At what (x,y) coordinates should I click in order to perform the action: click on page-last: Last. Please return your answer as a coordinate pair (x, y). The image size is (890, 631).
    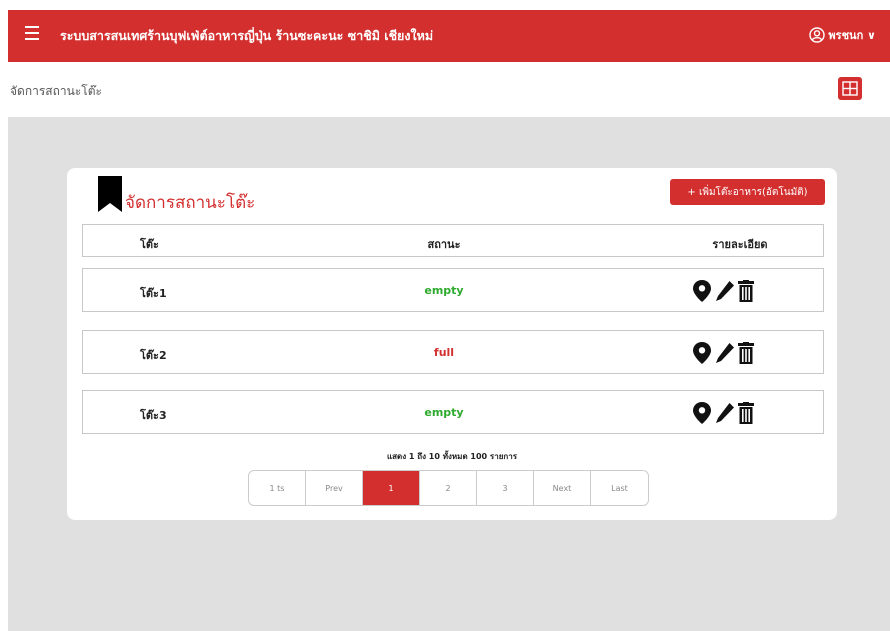
    Looking at the image, I should click on (619, 488).